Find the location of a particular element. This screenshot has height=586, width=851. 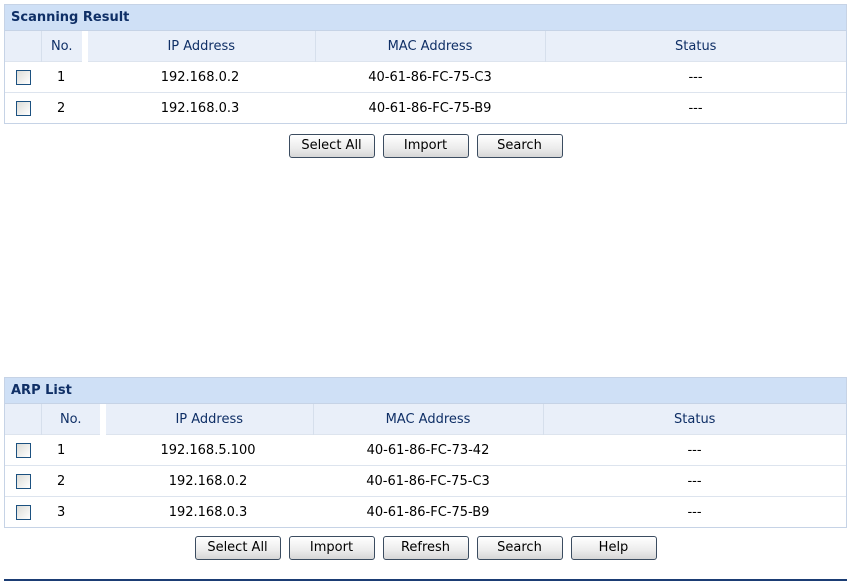

table-row: 1 192.168.0.2 40-61-86-FC-75-C3 --- is located at coordinates (425, 77).